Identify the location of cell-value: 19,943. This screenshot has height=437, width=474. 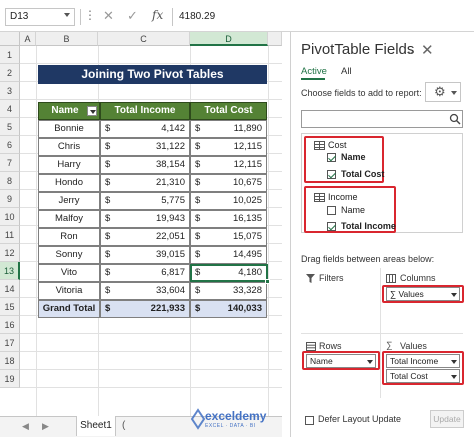
(170, 218).